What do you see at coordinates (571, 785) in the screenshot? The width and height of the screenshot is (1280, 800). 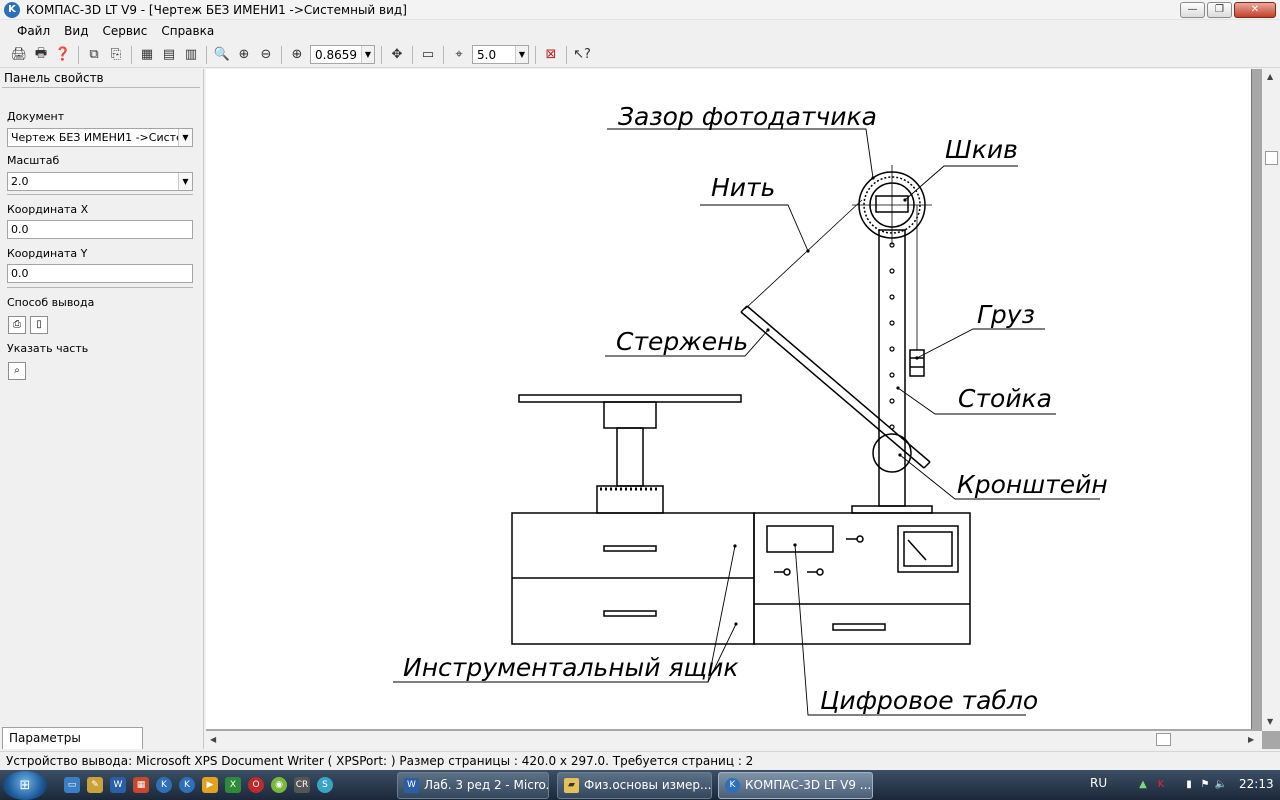 I see `folder-icon: ▰` at bounding box center [571, 785].